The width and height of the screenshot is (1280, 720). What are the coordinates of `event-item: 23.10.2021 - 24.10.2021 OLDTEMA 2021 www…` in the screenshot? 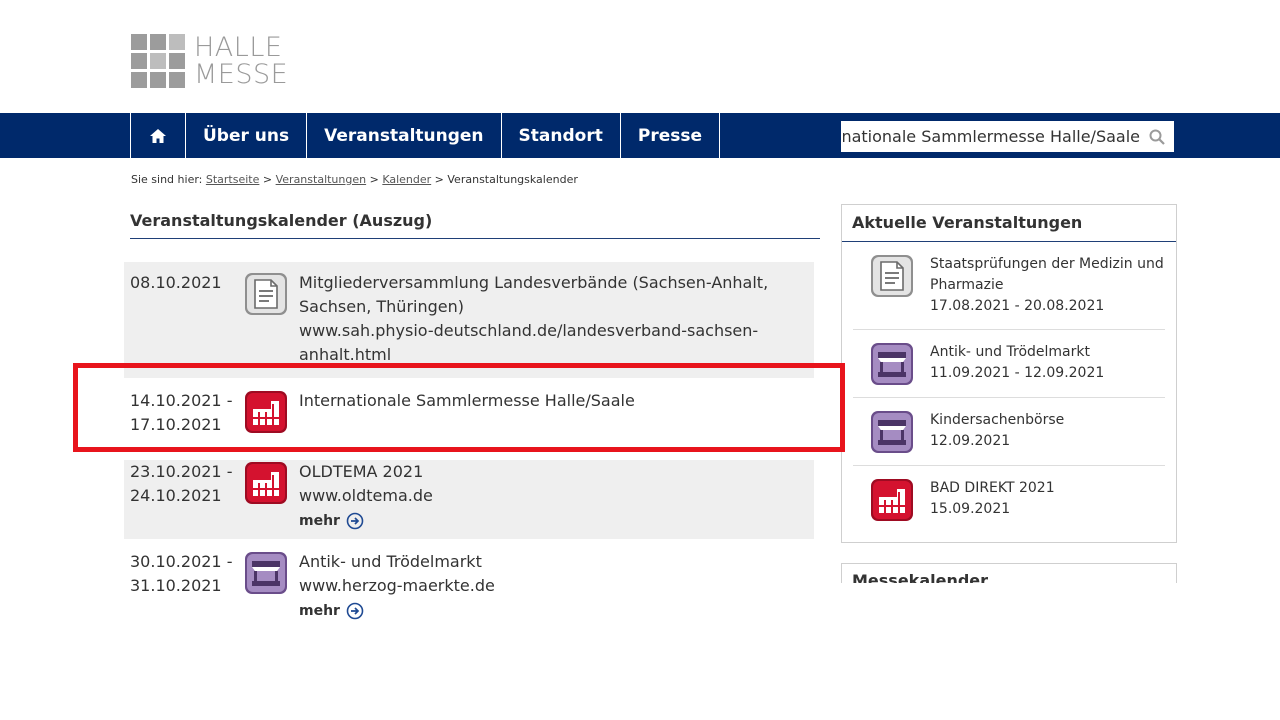 It's located at (469, 499).